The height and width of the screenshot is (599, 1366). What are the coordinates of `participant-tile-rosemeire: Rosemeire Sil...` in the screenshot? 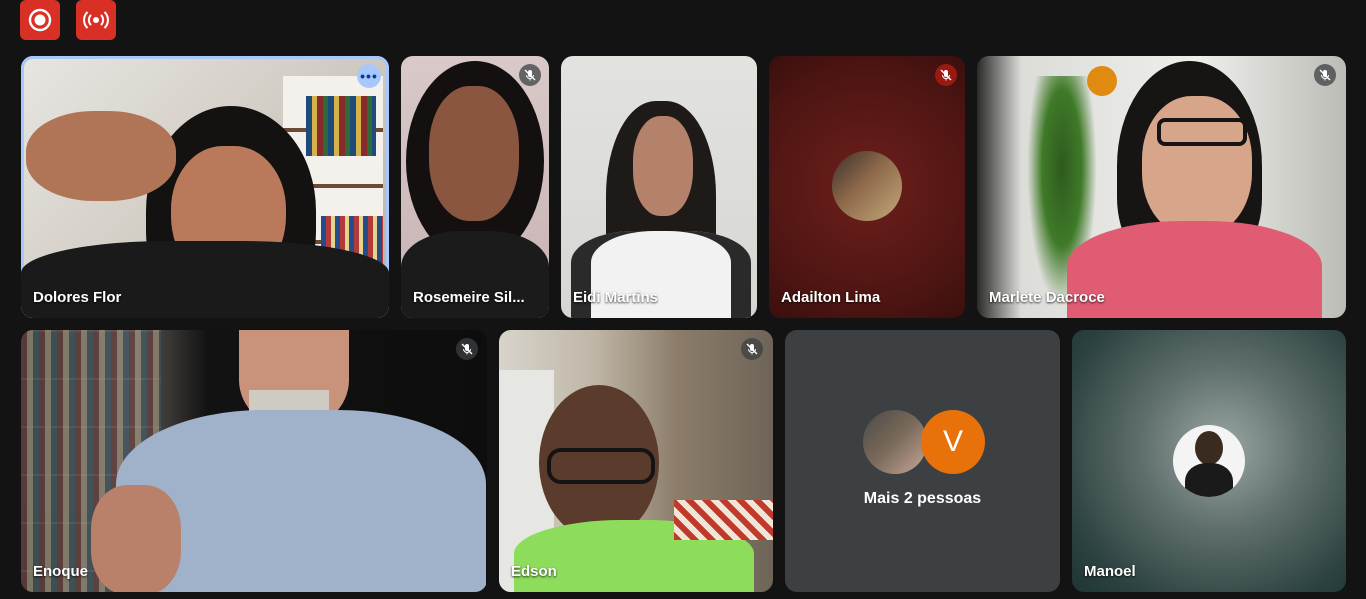 It's located at (475, 187).